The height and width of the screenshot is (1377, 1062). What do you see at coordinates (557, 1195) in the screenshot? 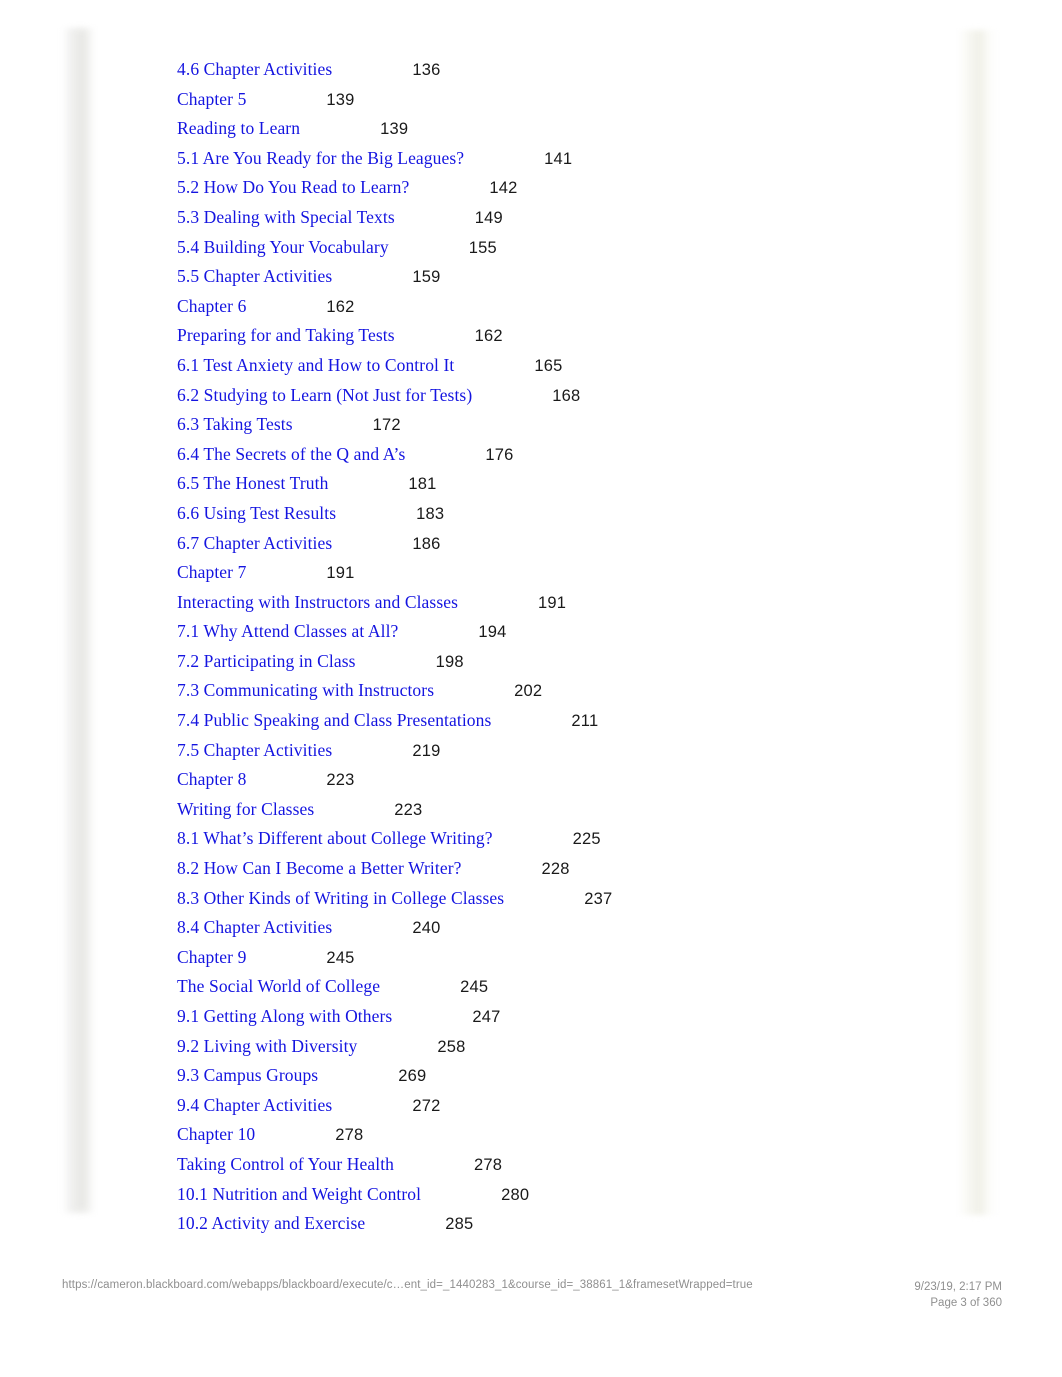
I see `toc-entry: 10.1 Nutrition and Weight Control 280` at bounding box center [557, 1195].